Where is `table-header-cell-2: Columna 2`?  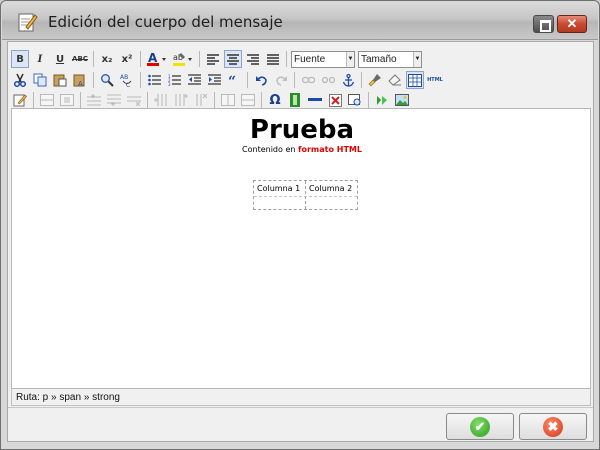
table-header-cell-2: Columna 2 is located at coordinates (330, 188).